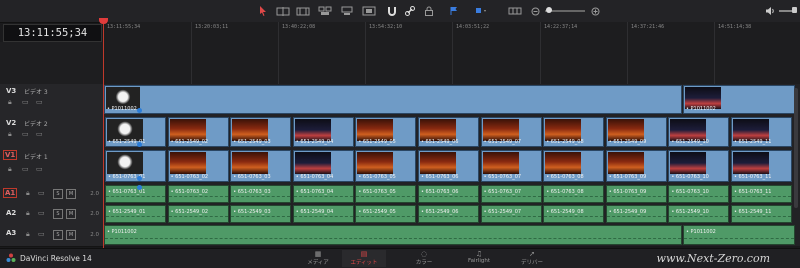  I want to click on audio-clip: • 651-0763_05, so click(386, 194).